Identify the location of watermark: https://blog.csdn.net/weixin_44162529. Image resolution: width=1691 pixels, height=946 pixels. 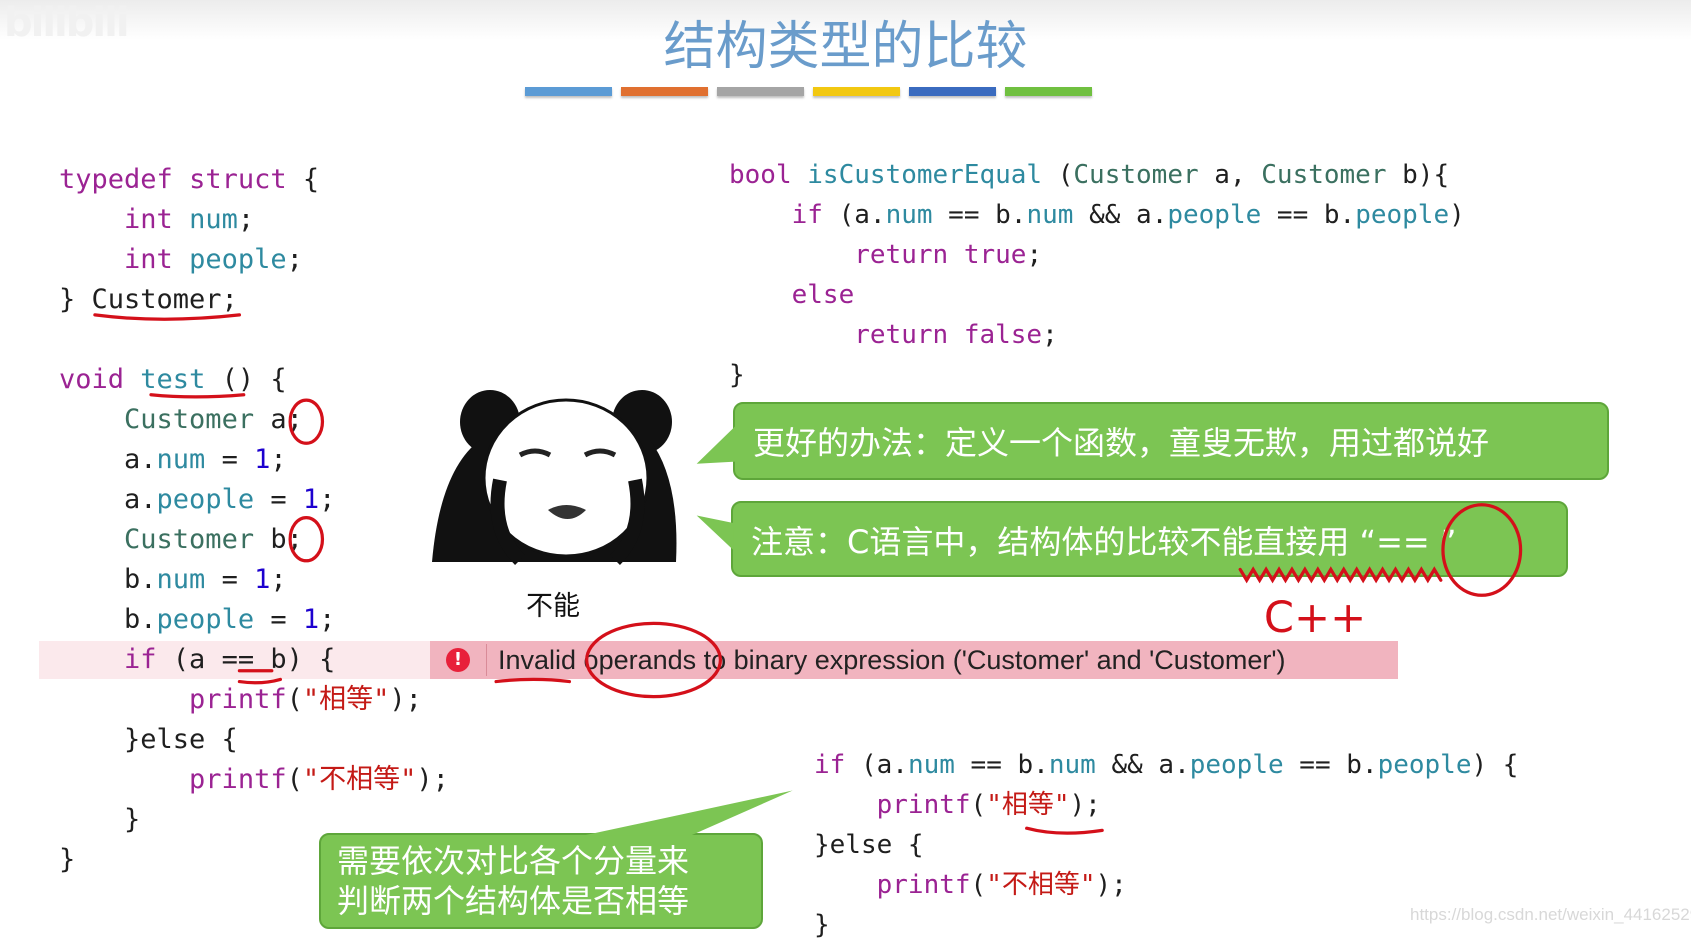
(1550, 914).